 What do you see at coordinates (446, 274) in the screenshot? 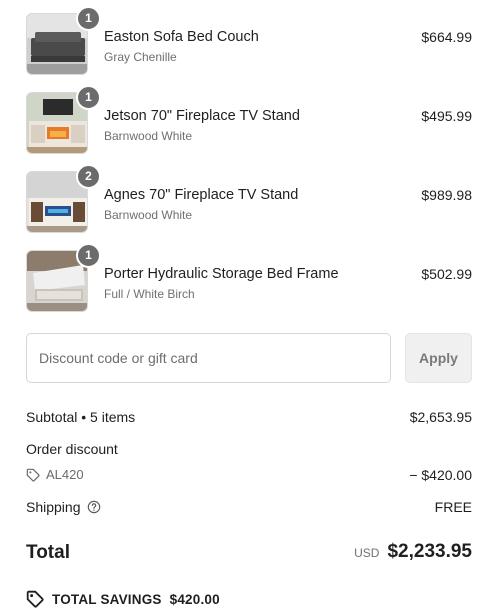
I see `product-price: $502.99` at bounding box center [446, 274].